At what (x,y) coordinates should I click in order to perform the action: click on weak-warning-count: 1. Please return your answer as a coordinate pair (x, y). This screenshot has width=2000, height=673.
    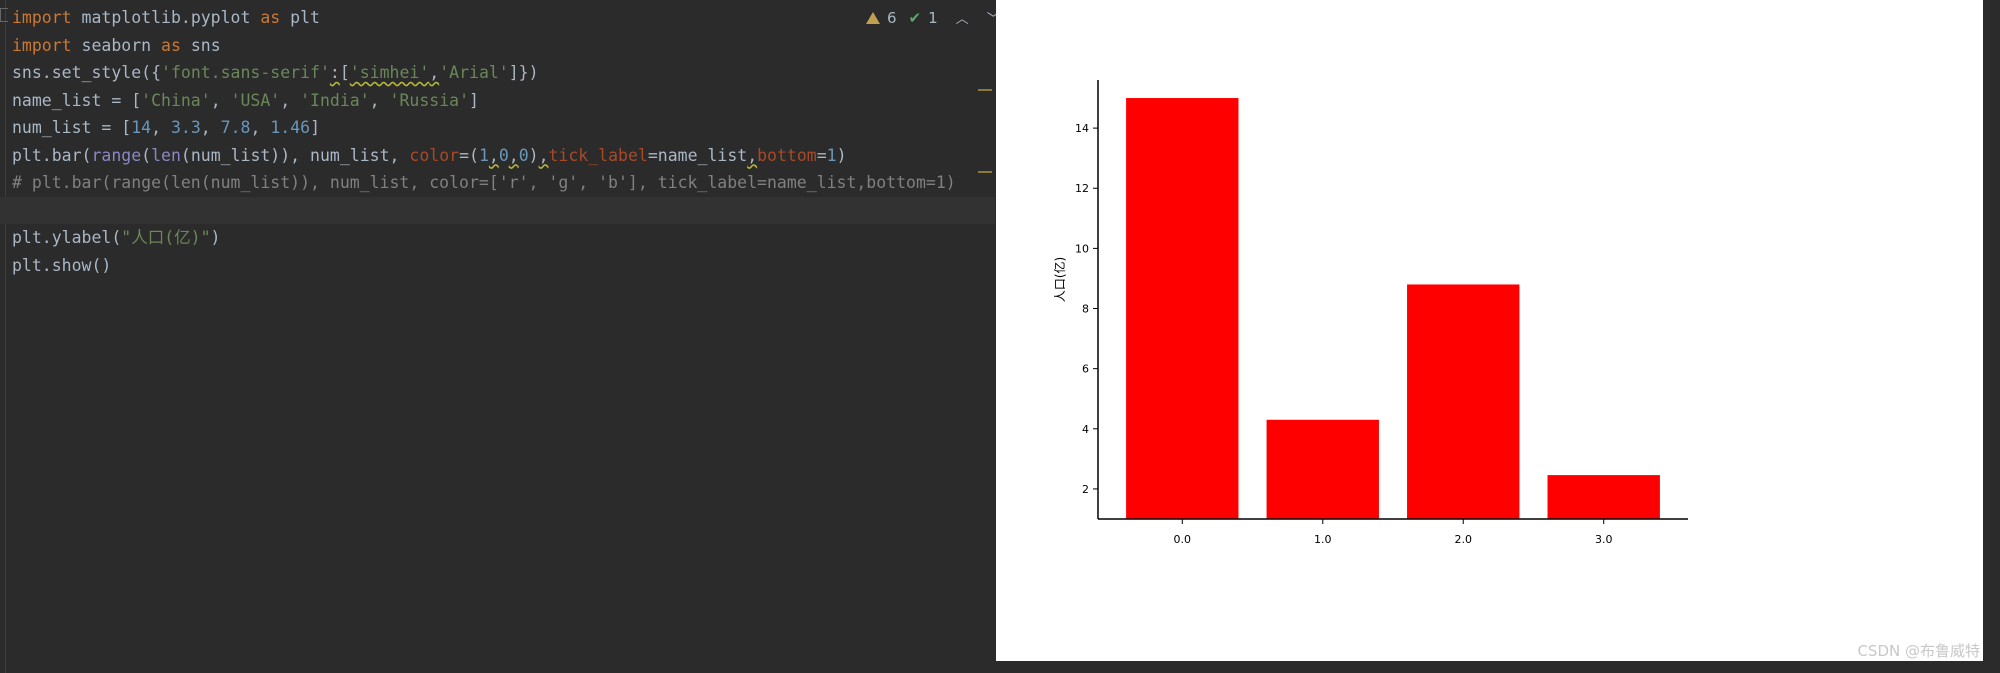
    Looking at the image, I should click on (933, 17).